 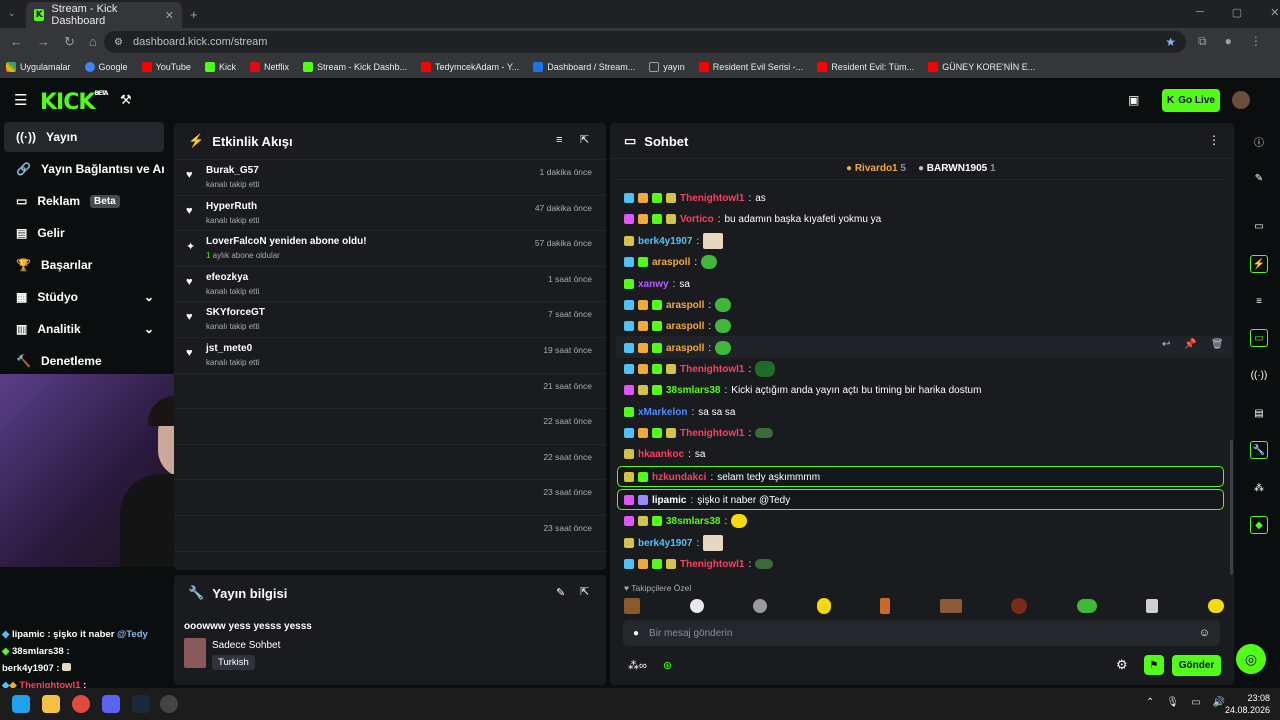 What do you see at coordinates (1259, 141) in the screenshot?
I see `info-icon: ⓘ` at bounding box center [1259, 141].